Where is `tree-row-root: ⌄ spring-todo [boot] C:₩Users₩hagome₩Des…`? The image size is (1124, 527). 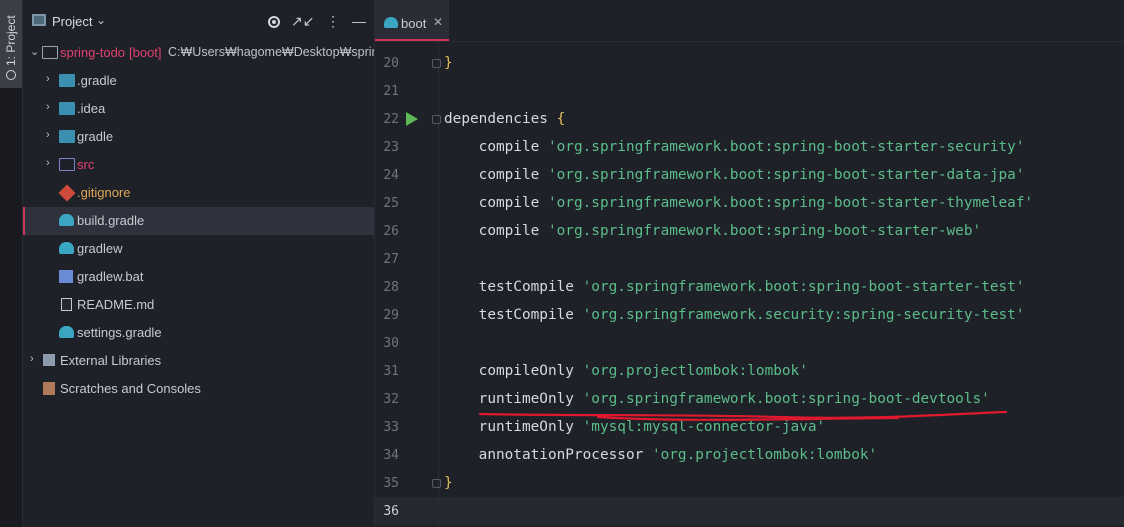 tree-row-root: ⌄ spring-todo [boot] C:₩Users₩hagome₩Des… is located at coordinates (208, 53).